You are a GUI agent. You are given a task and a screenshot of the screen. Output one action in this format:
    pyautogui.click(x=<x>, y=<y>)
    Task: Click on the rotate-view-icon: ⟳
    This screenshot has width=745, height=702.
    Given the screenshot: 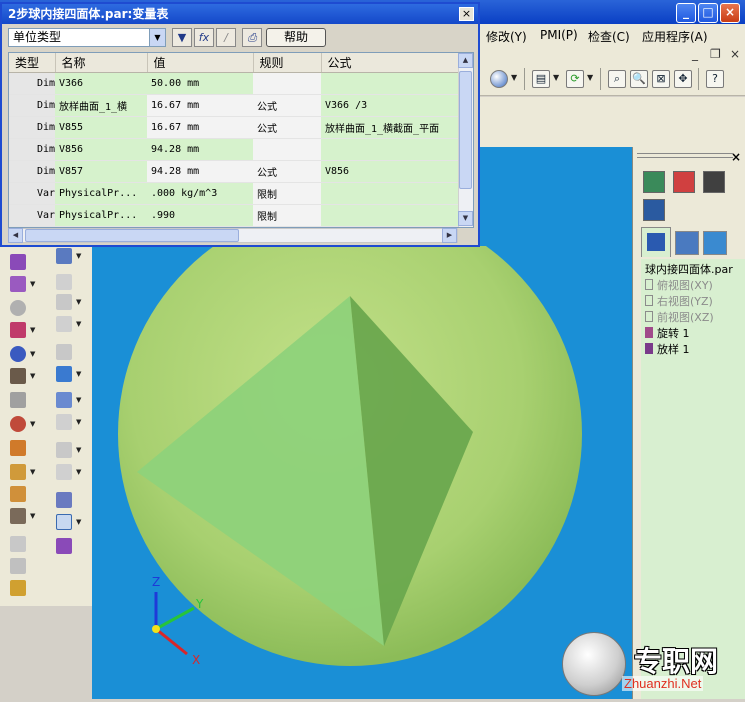 What is the action you would take?
    pyautogui.click(x=575, y=79)
    